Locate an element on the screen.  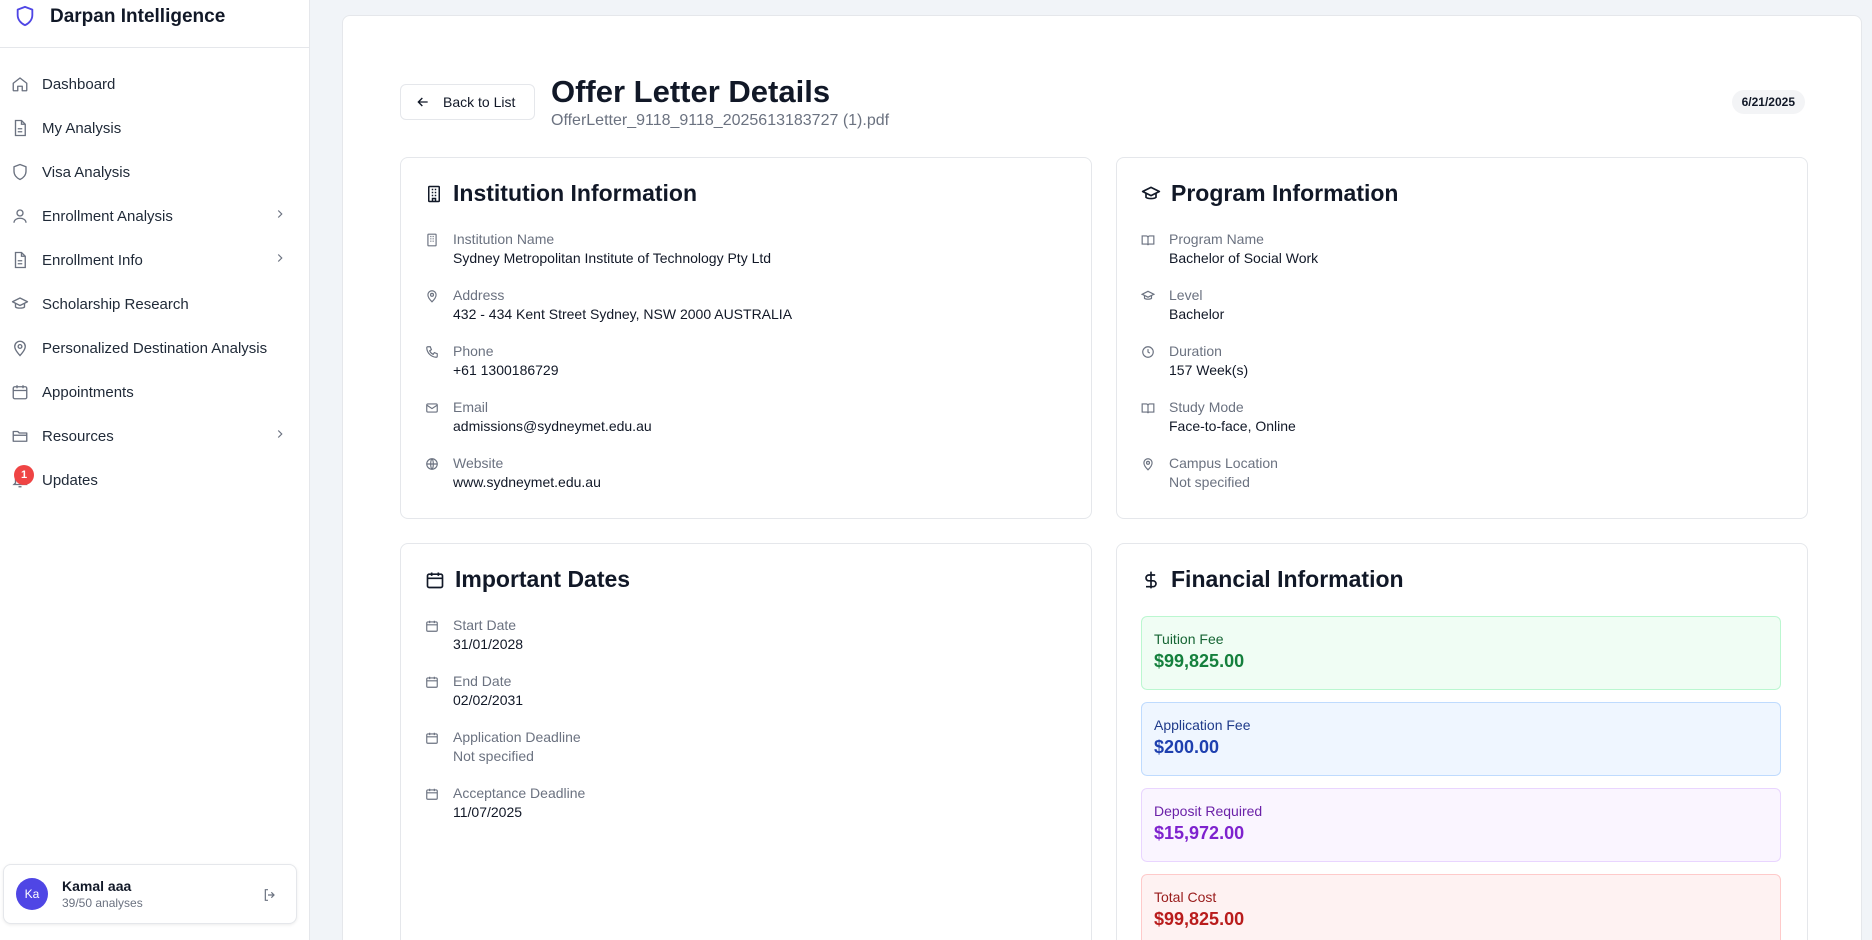
fee-value: $99,825.00 is located at coordinates (1199, 661).